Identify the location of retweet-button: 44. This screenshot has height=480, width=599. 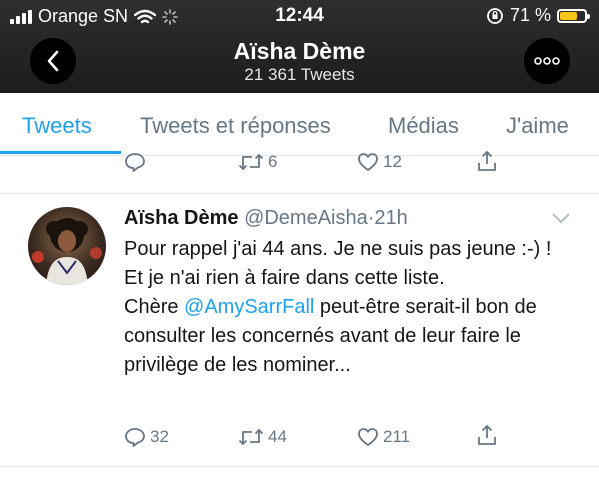
(262, 437).